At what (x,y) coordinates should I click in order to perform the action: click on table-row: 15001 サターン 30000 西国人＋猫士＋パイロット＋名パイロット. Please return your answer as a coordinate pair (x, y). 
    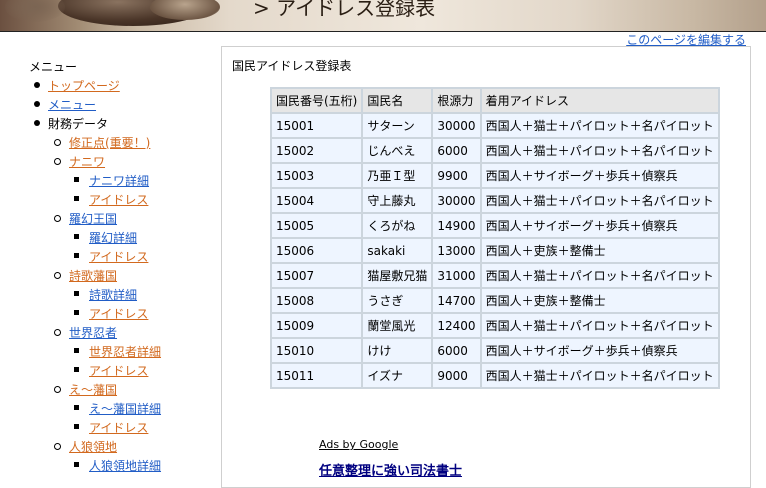
    Looking at the image, I should click on (495, 125).